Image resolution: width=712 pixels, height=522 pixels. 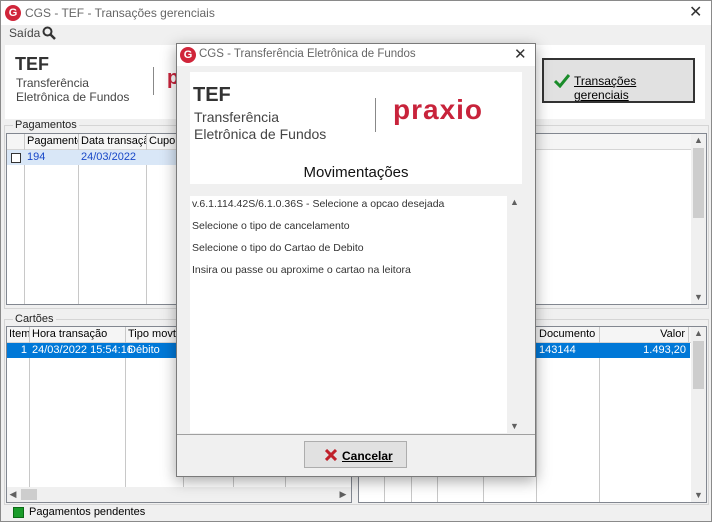 I want to click on pagamentos-scrollbar: ▲ ▼, so click(x=698, y=219).